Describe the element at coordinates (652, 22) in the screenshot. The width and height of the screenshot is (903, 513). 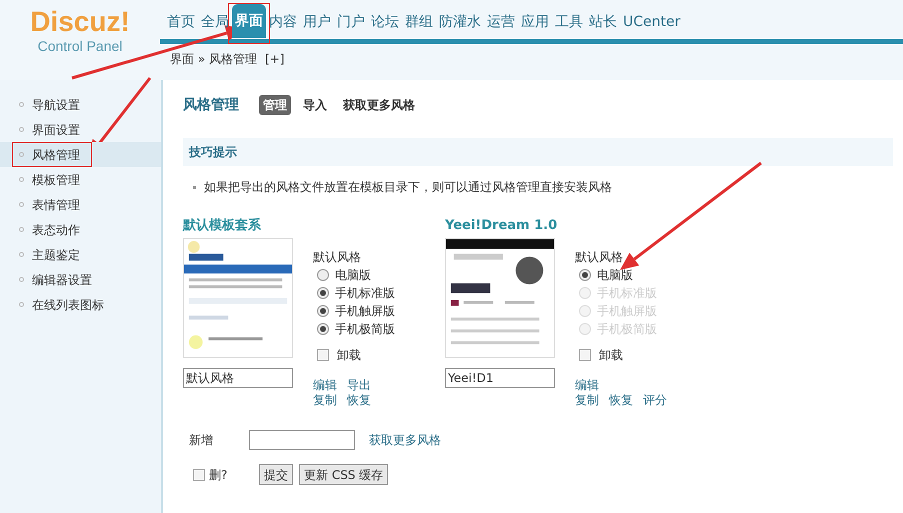
I see `nav-tab: UCenter` at that location.